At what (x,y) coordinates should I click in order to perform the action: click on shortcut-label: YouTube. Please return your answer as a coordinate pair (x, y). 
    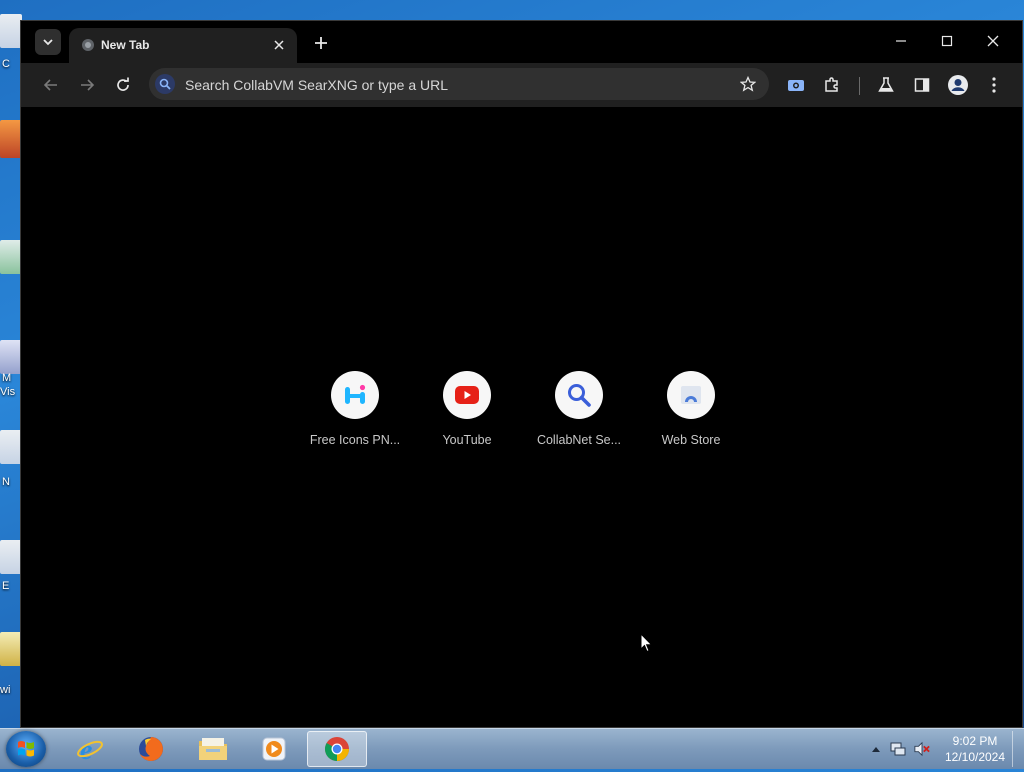
    Looking at the image, I should click on (467, 440).